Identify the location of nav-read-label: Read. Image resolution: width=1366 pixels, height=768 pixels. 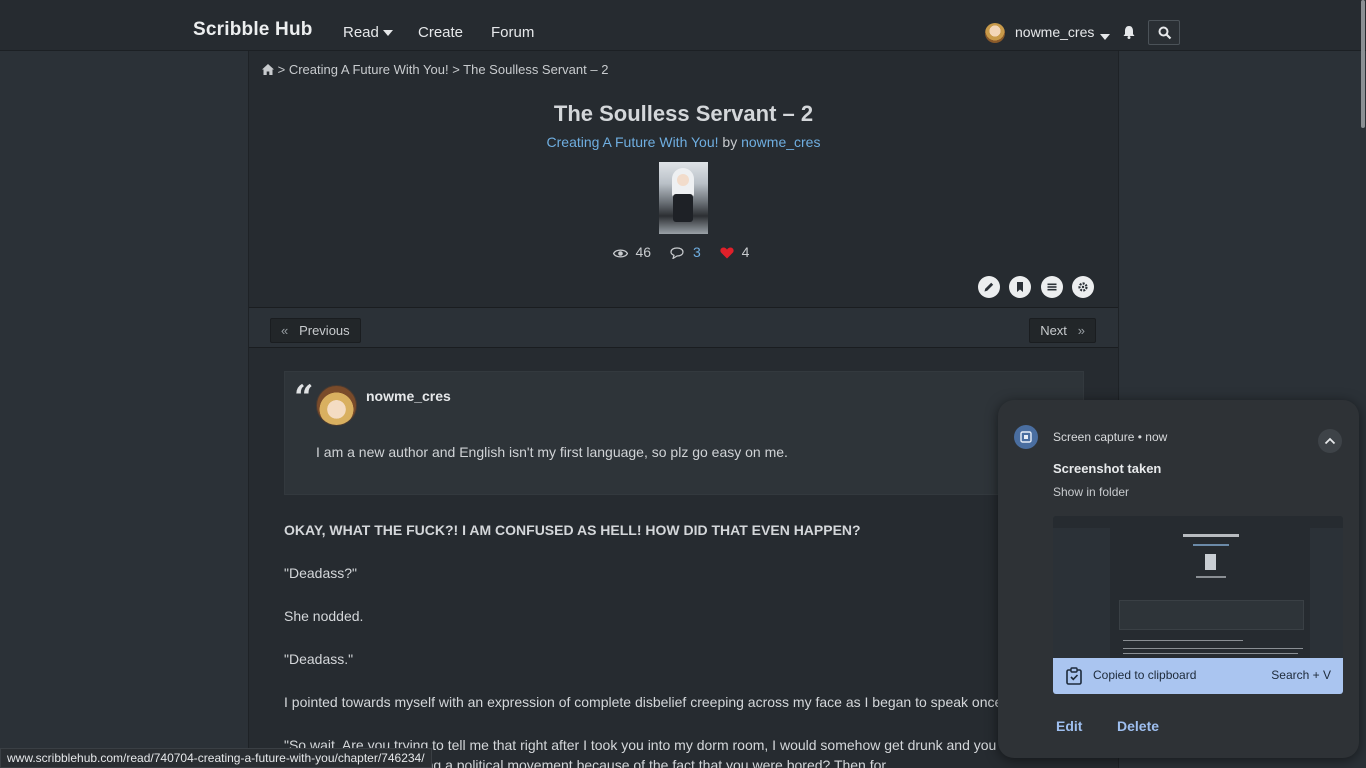
(361, 32).